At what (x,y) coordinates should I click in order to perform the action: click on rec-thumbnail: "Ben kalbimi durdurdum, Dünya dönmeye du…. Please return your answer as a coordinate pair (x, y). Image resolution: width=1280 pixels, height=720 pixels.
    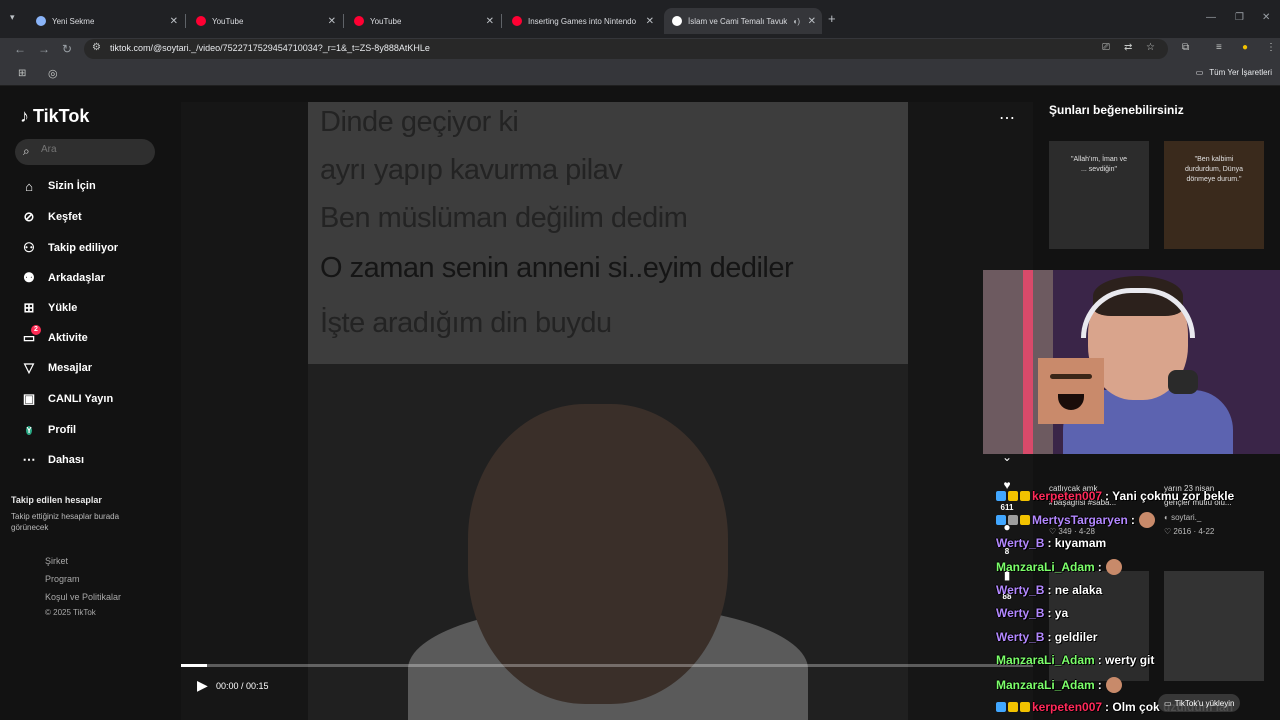
    Looking at the image, I should click on (1214, 195).